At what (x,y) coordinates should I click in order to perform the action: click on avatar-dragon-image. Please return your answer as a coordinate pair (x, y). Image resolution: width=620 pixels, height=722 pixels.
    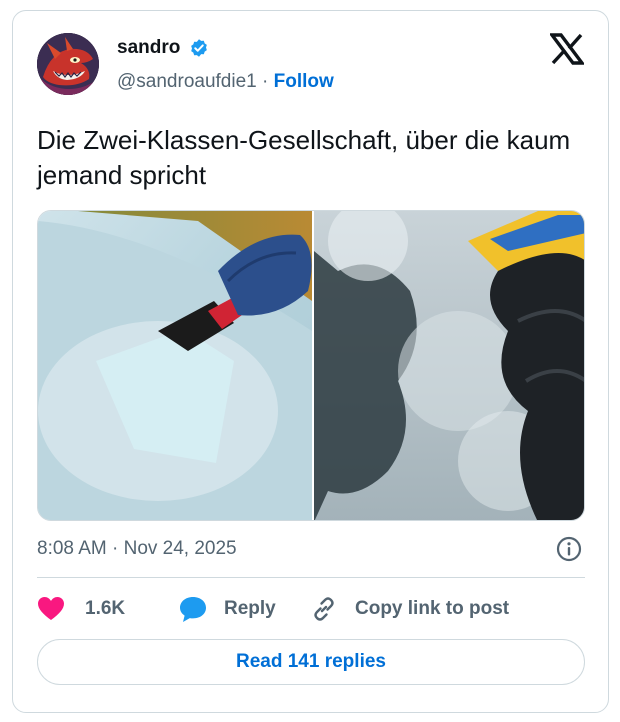
    Looking at the image, I should click on (68, 64).